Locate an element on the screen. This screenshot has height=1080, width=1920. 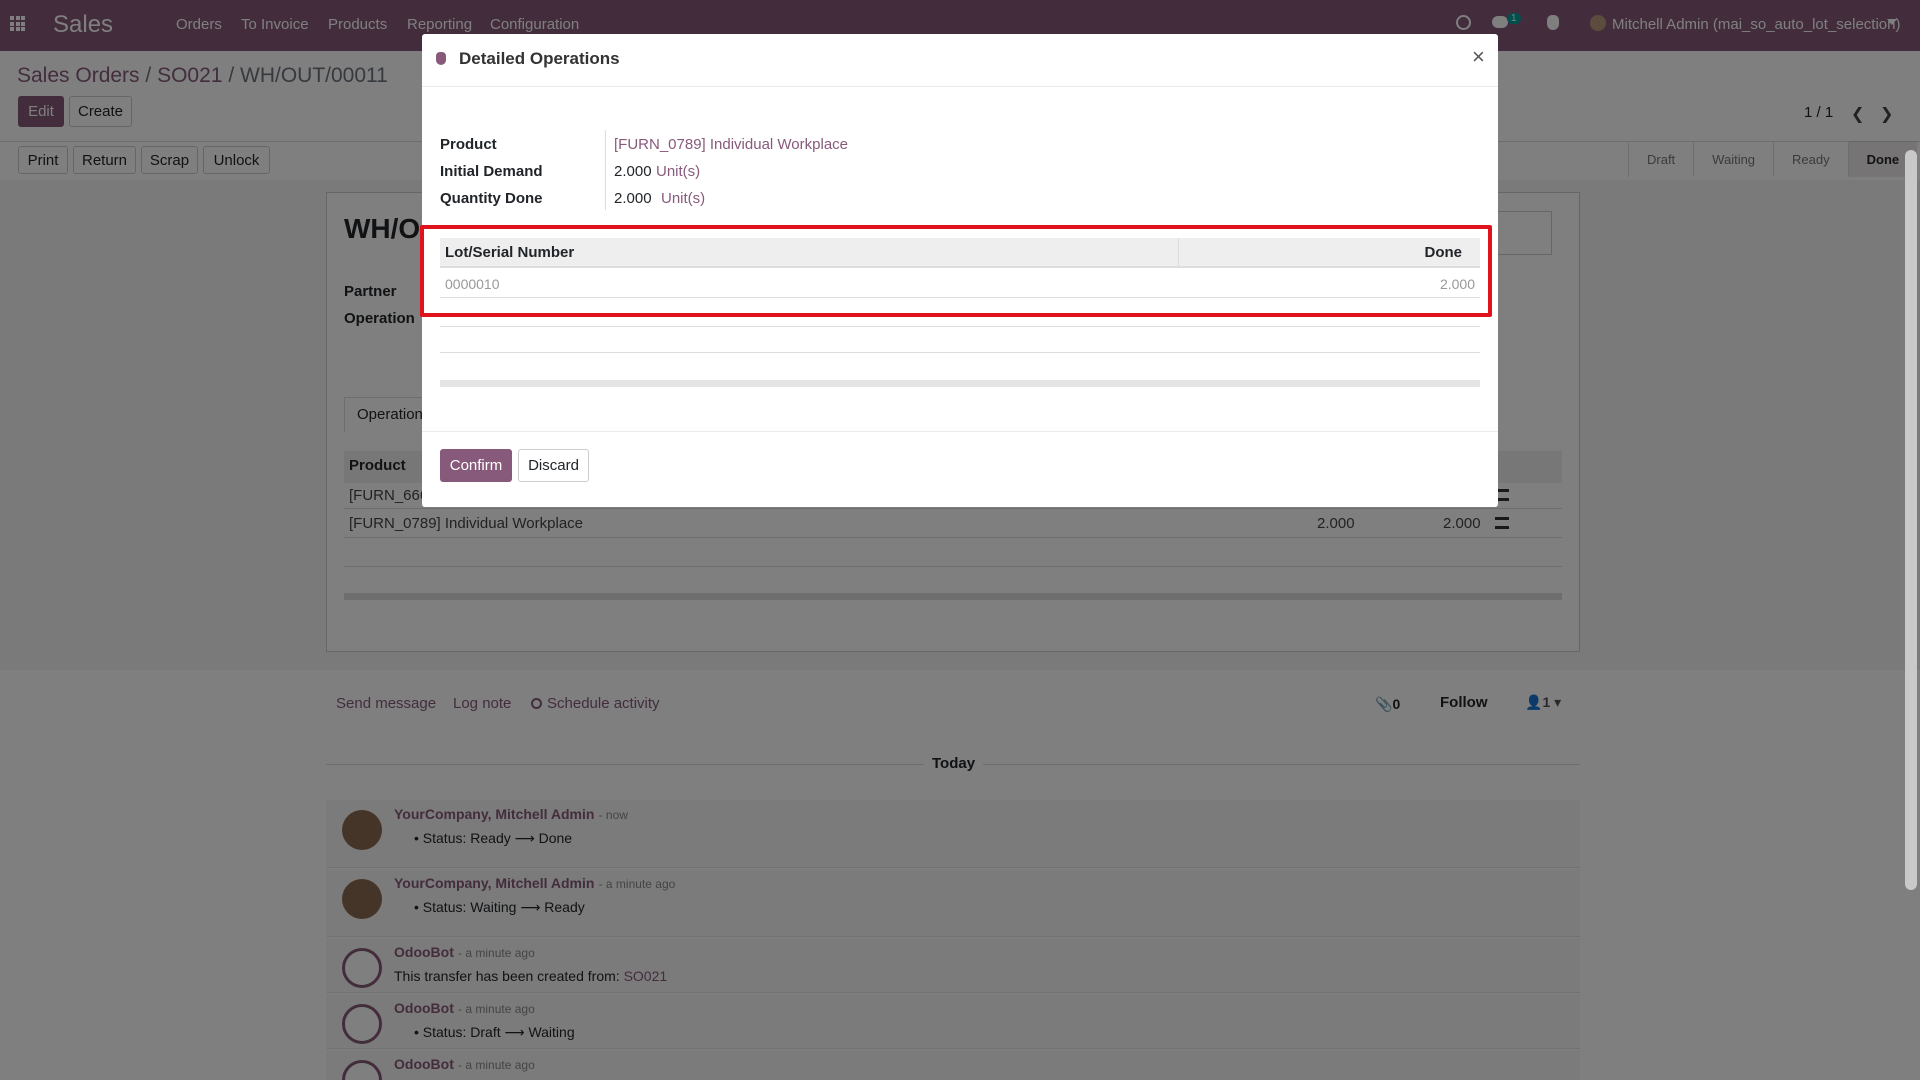
product-label: Product is located at coordinates (468, 144).